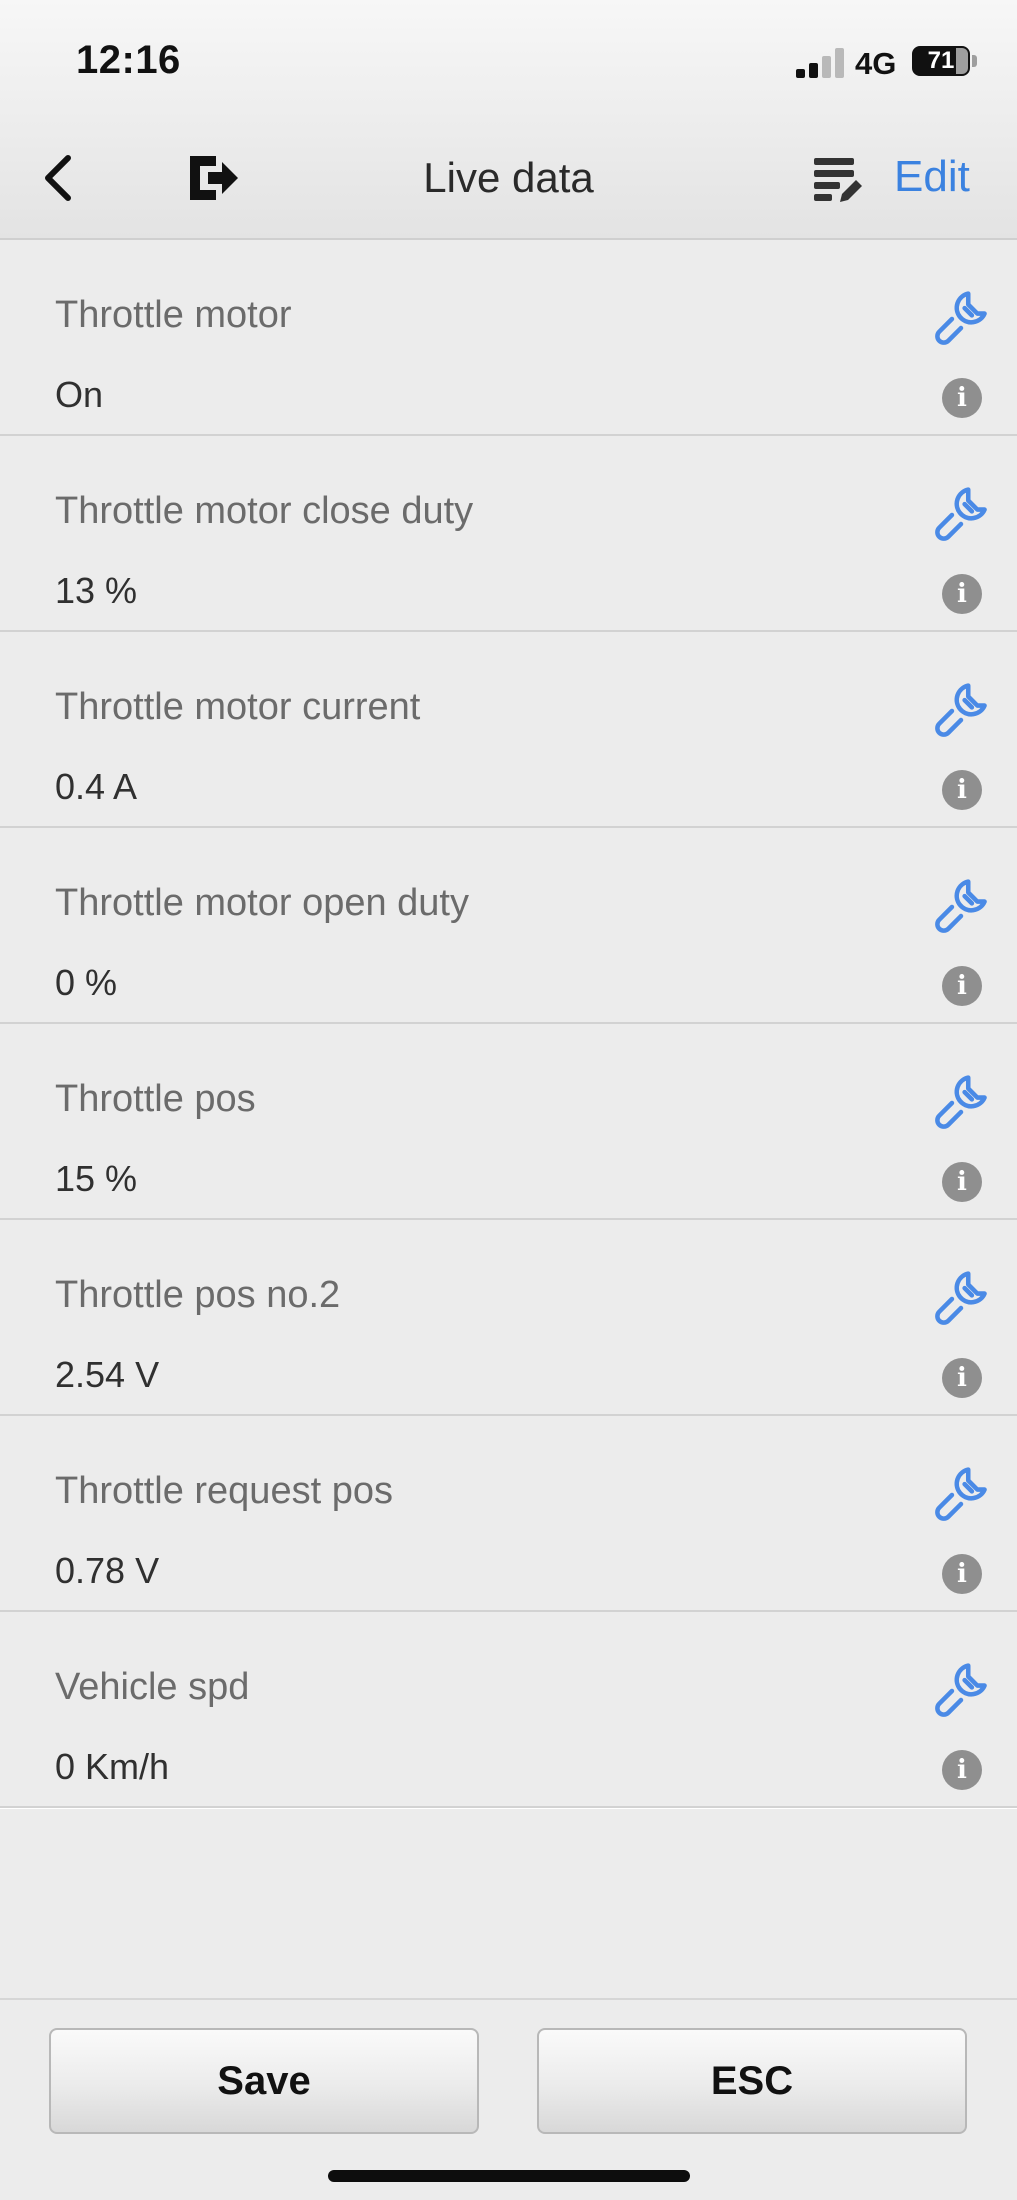 The image size is (1017, 2200). What do you see at coordinates (838, 180) in the screenshot?
I see `list-edit-icon` at bounding box center [838, 180].